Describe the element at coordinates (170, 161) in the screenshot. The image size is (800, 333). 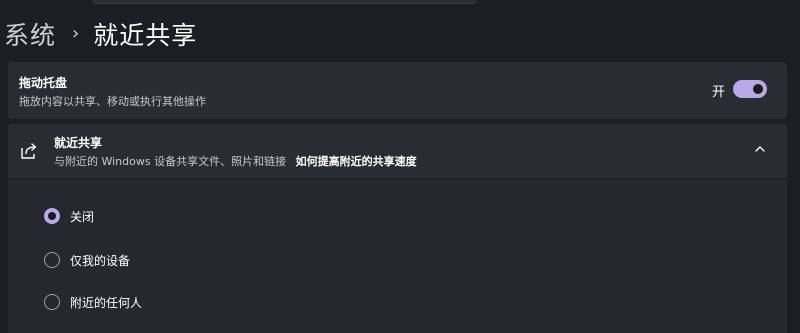
I see `nearby-sharing-description-text: 与附近的 Windows 设备共享文件、照片和链接` at that location.